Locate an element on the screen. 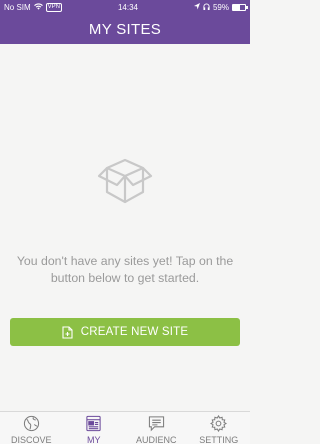 Image resolution: width=320 pixels, height=444 pixels. page-title: MY SITES is located at coordinates (125, 29).